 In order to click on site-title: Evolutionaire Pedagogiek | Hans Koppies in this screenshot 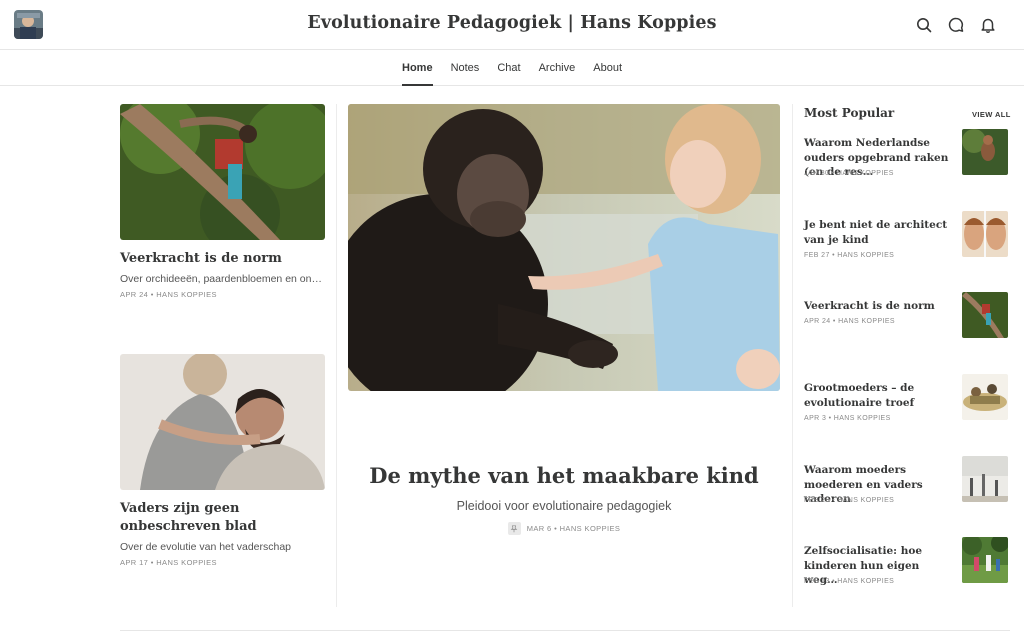, I will do `click(512, 23)`.